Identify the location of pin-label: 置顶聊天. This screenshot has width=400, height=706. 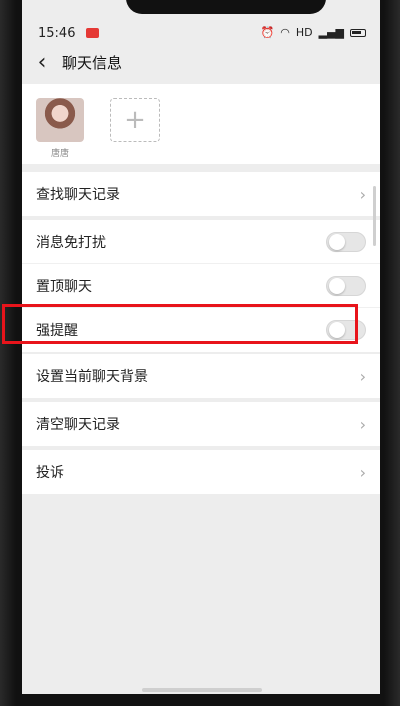
(64, 286).